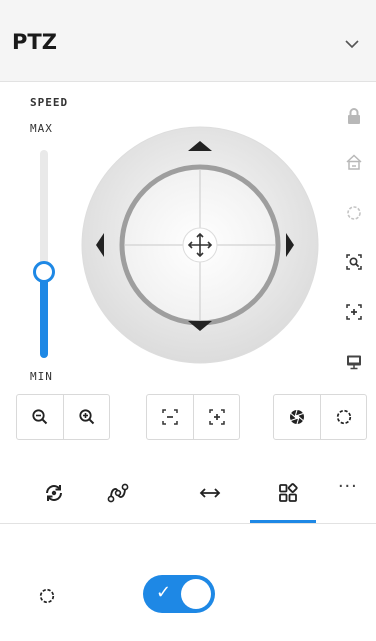 Image resolution: width=376 pixels, height=641 pixels. Describe the element at coordinates (354, 362) in the screenshot. I see `screen-icon` at that location.